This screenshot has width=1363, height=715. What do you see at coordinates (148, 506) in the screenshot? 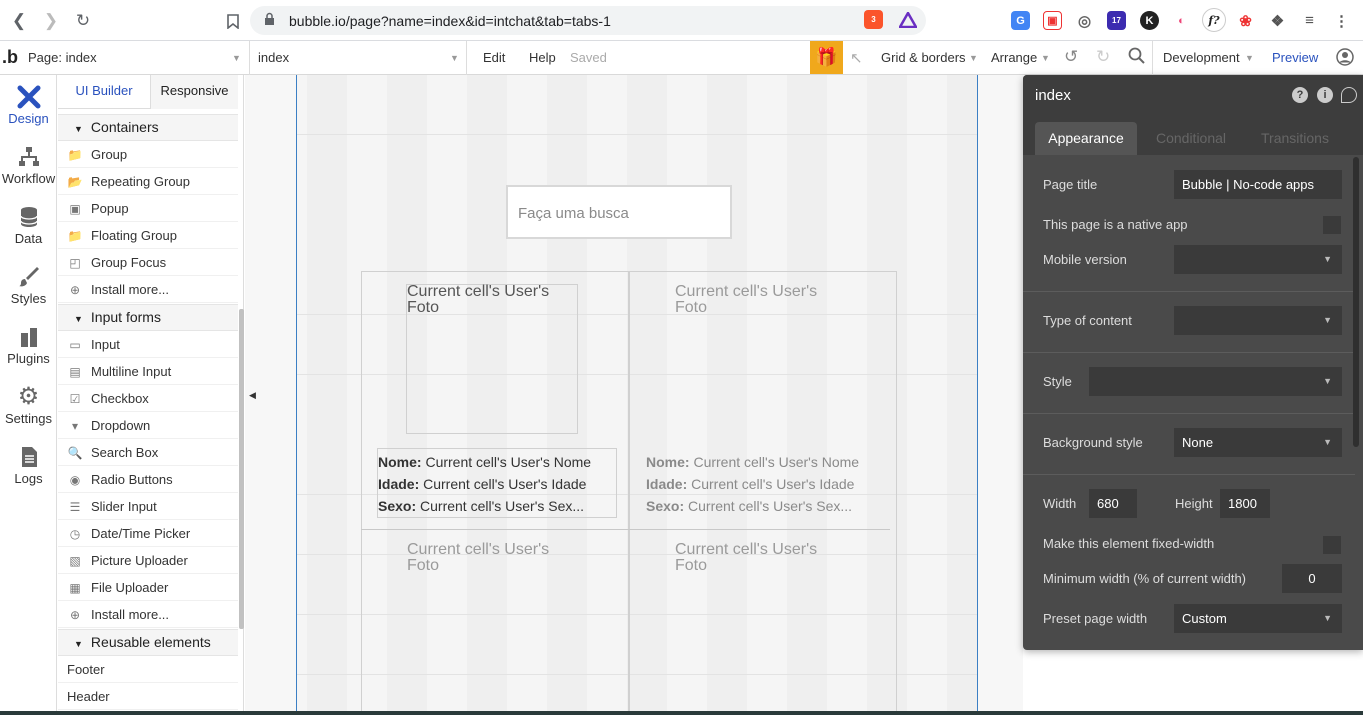
I see `palette-item-slider-input: ☰ Slider Input` at bounding box center [148, 506].